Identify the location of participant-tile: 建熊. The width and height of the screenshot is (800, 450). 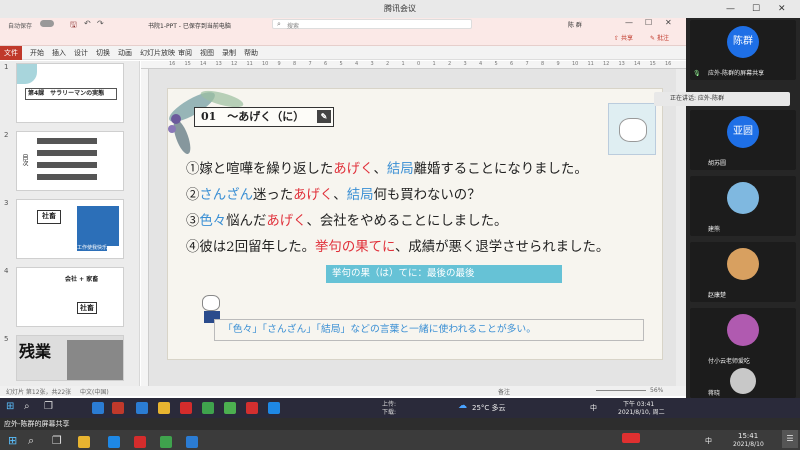
(743, 206).